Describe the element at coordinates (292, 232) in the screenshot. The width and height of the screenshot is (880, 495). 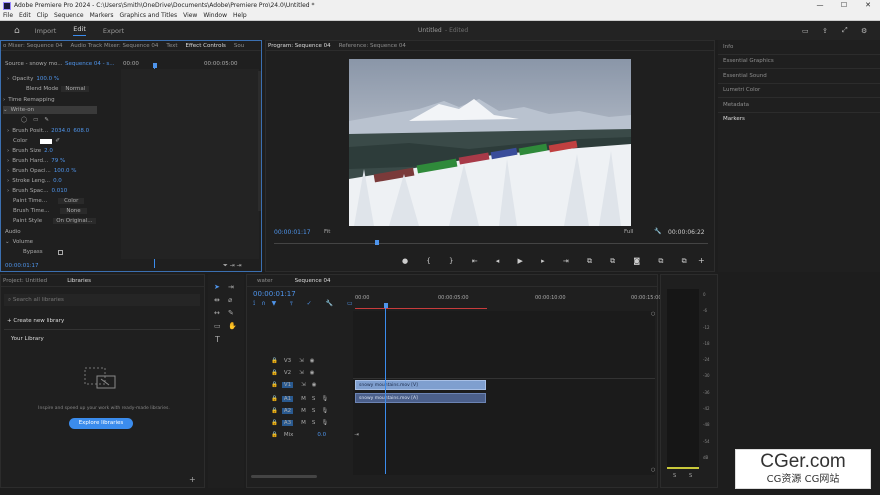
I see `program-timecode: 00:00:01:17` at that location.